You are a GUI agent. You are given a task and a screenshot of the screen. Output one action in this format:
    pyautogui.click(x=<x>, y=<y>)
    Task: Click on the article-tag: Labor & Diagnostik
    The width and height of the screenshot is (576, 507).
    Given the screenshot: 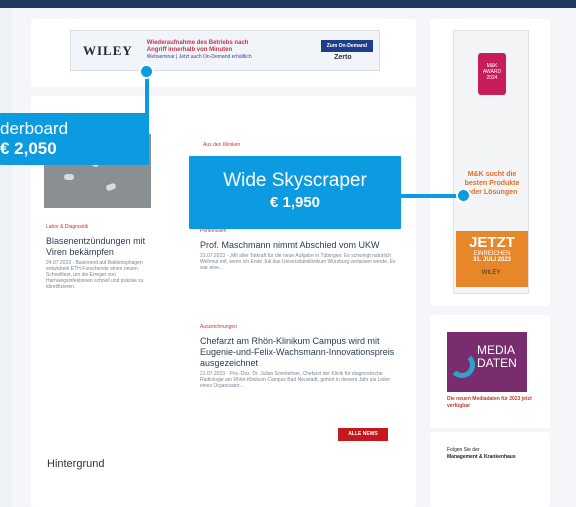 What is the action you would take?
    pyautogui.click(x=98, y=227)
    